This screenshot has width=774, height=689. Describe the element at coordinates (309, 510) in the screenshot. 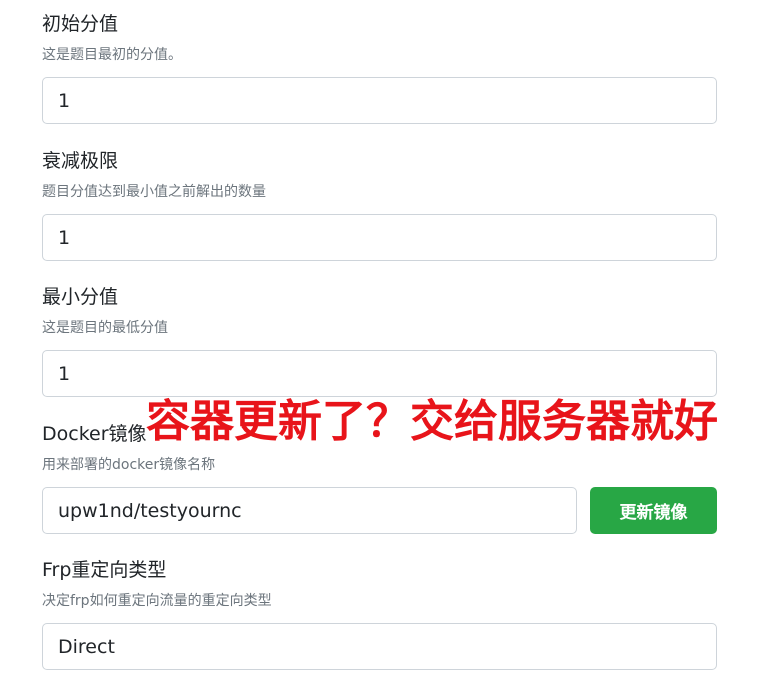

I see `docker-image-input` at that location.